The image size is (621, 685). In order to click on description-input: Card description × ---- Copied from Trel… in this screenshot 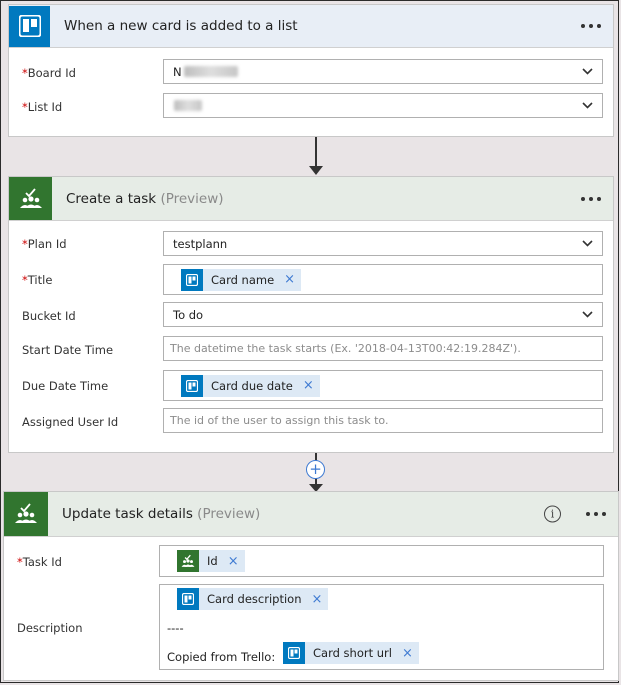, I will do `click(381, 627)`.